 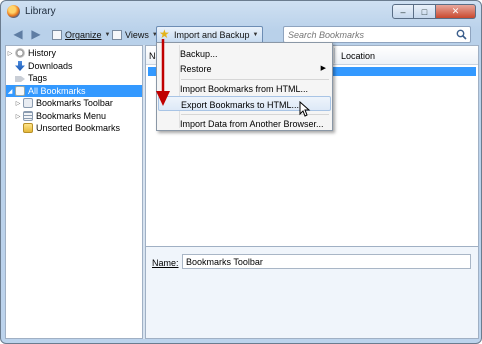 What do you see at coordinates (244, 68) in the screenshot?
I see `menu-item-restore: Restore ▶` at bounding box center [244, 68].